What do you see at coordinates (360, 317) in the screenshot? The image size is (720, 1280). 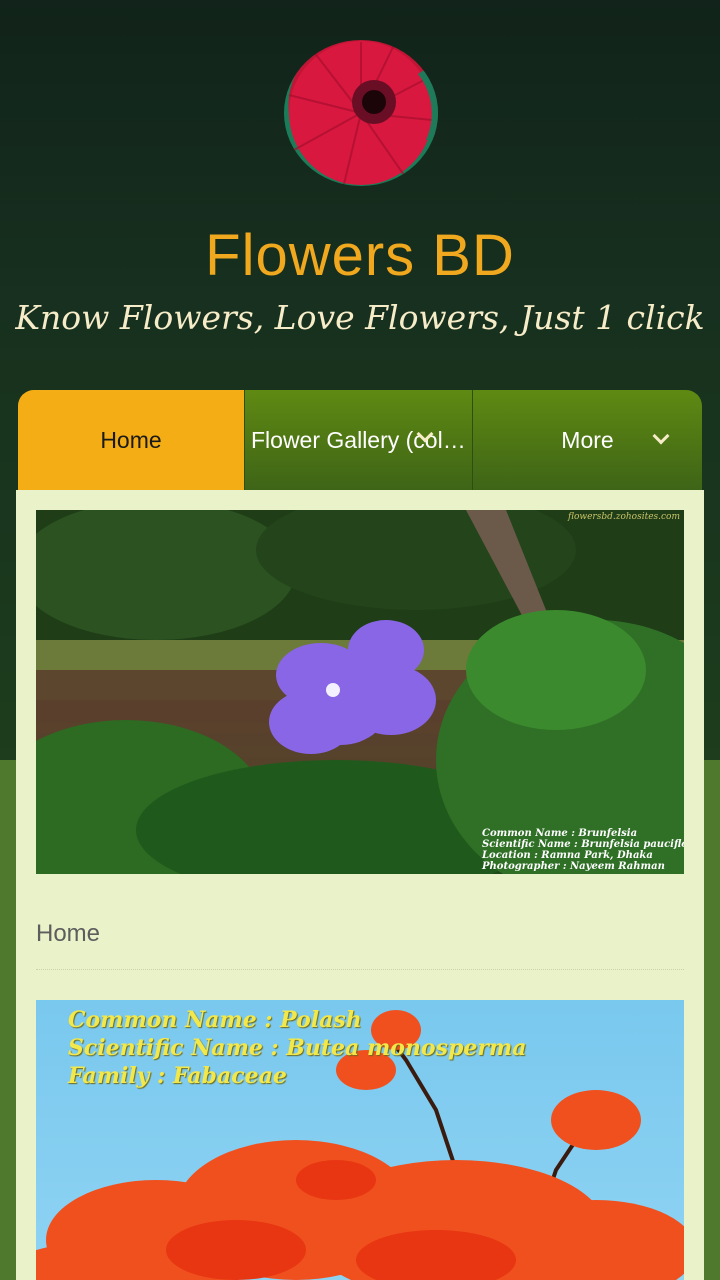 I see `site-tagline: Know Flowers, Love Flowers, Just 1 click` at bounding box center [360, 317].